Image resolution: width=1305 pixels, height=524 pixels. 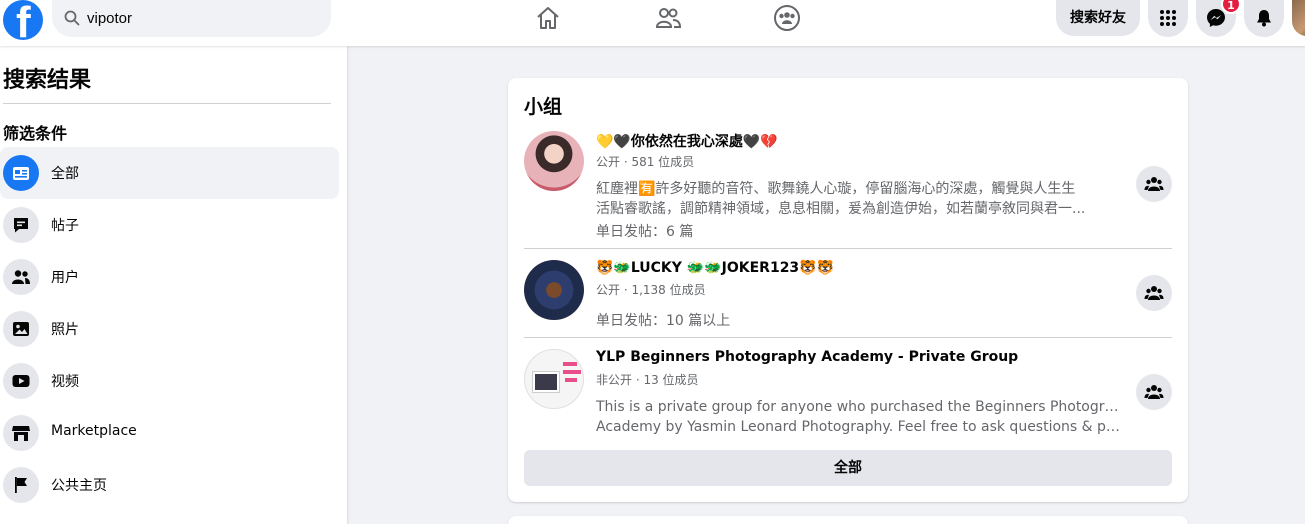 What do you see at coordinates (848, 520) in the screenshot?
I see `next-results-card` at bounding box center [848, 520].